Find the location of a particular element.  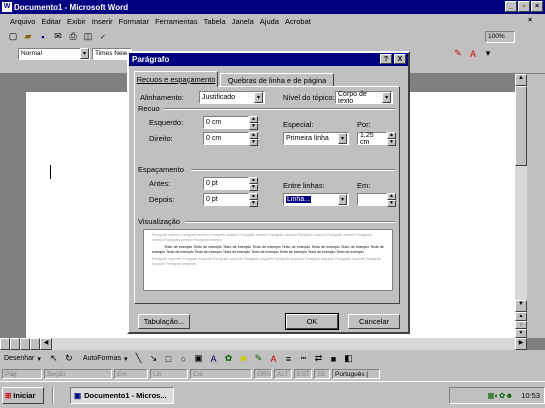

line-color-icon: ✎ is located at coordinates (259, 359).